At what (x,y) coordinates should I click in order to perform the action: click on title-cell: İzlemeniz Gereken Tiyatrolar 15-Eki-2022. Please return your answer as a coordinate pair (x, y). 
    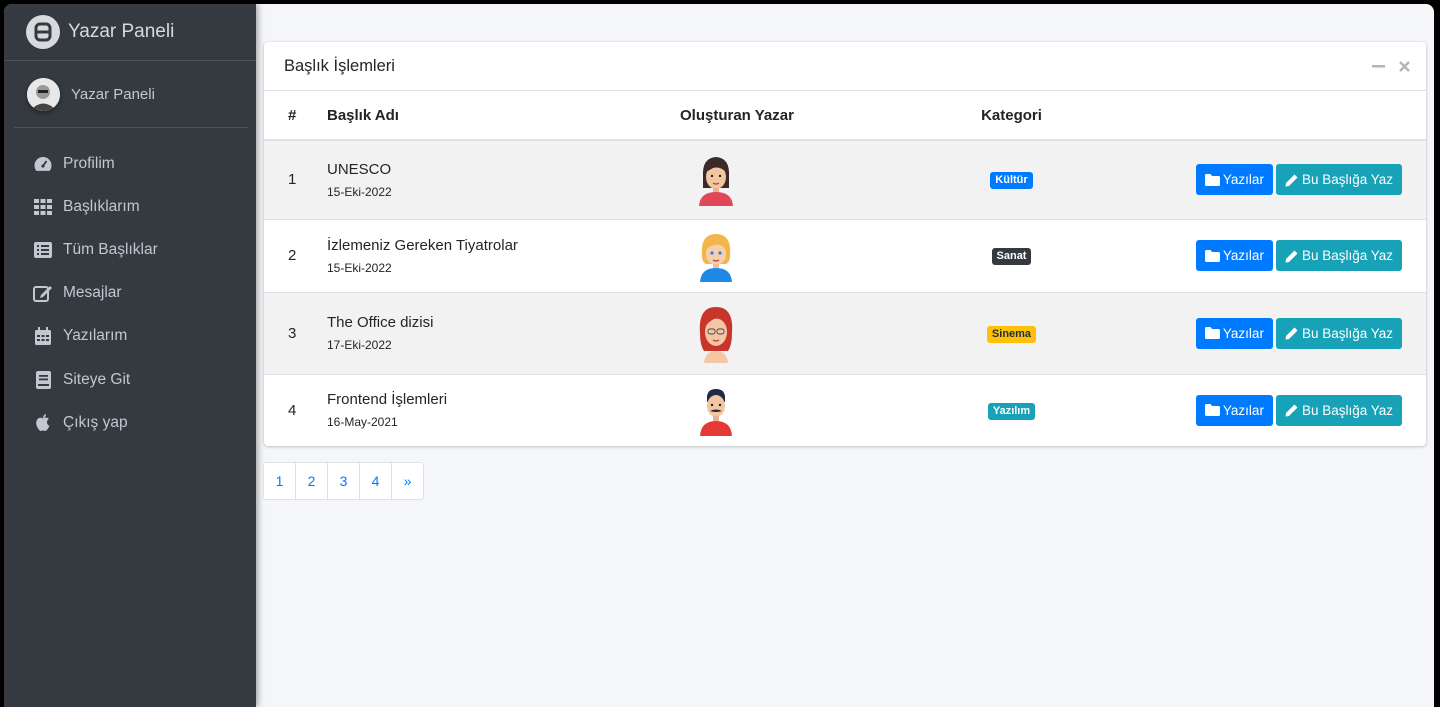
    Looking at the image, I should click on (503, 255).